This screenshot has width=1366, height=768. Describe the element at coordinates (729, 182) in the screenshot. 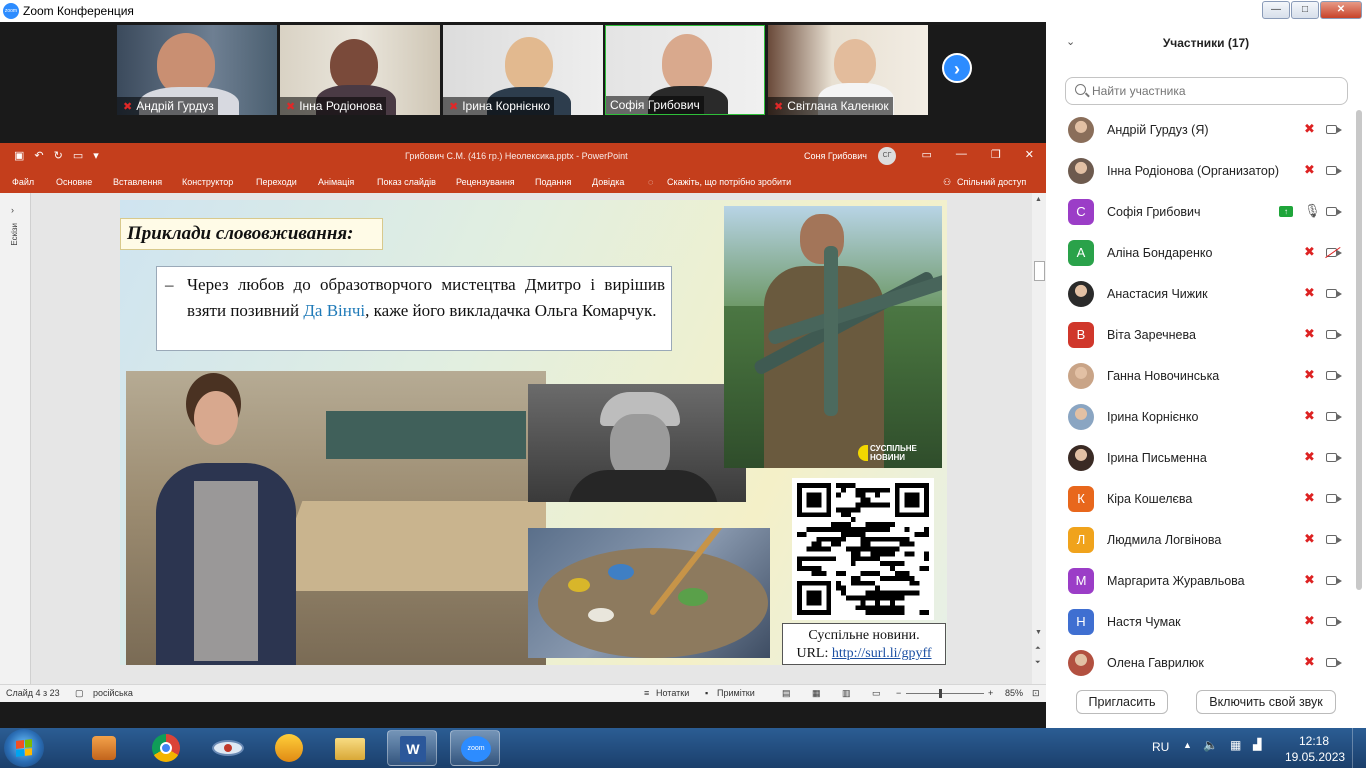

I see `tell-me-search: Скажіть, що потрібно зробити` at that location.